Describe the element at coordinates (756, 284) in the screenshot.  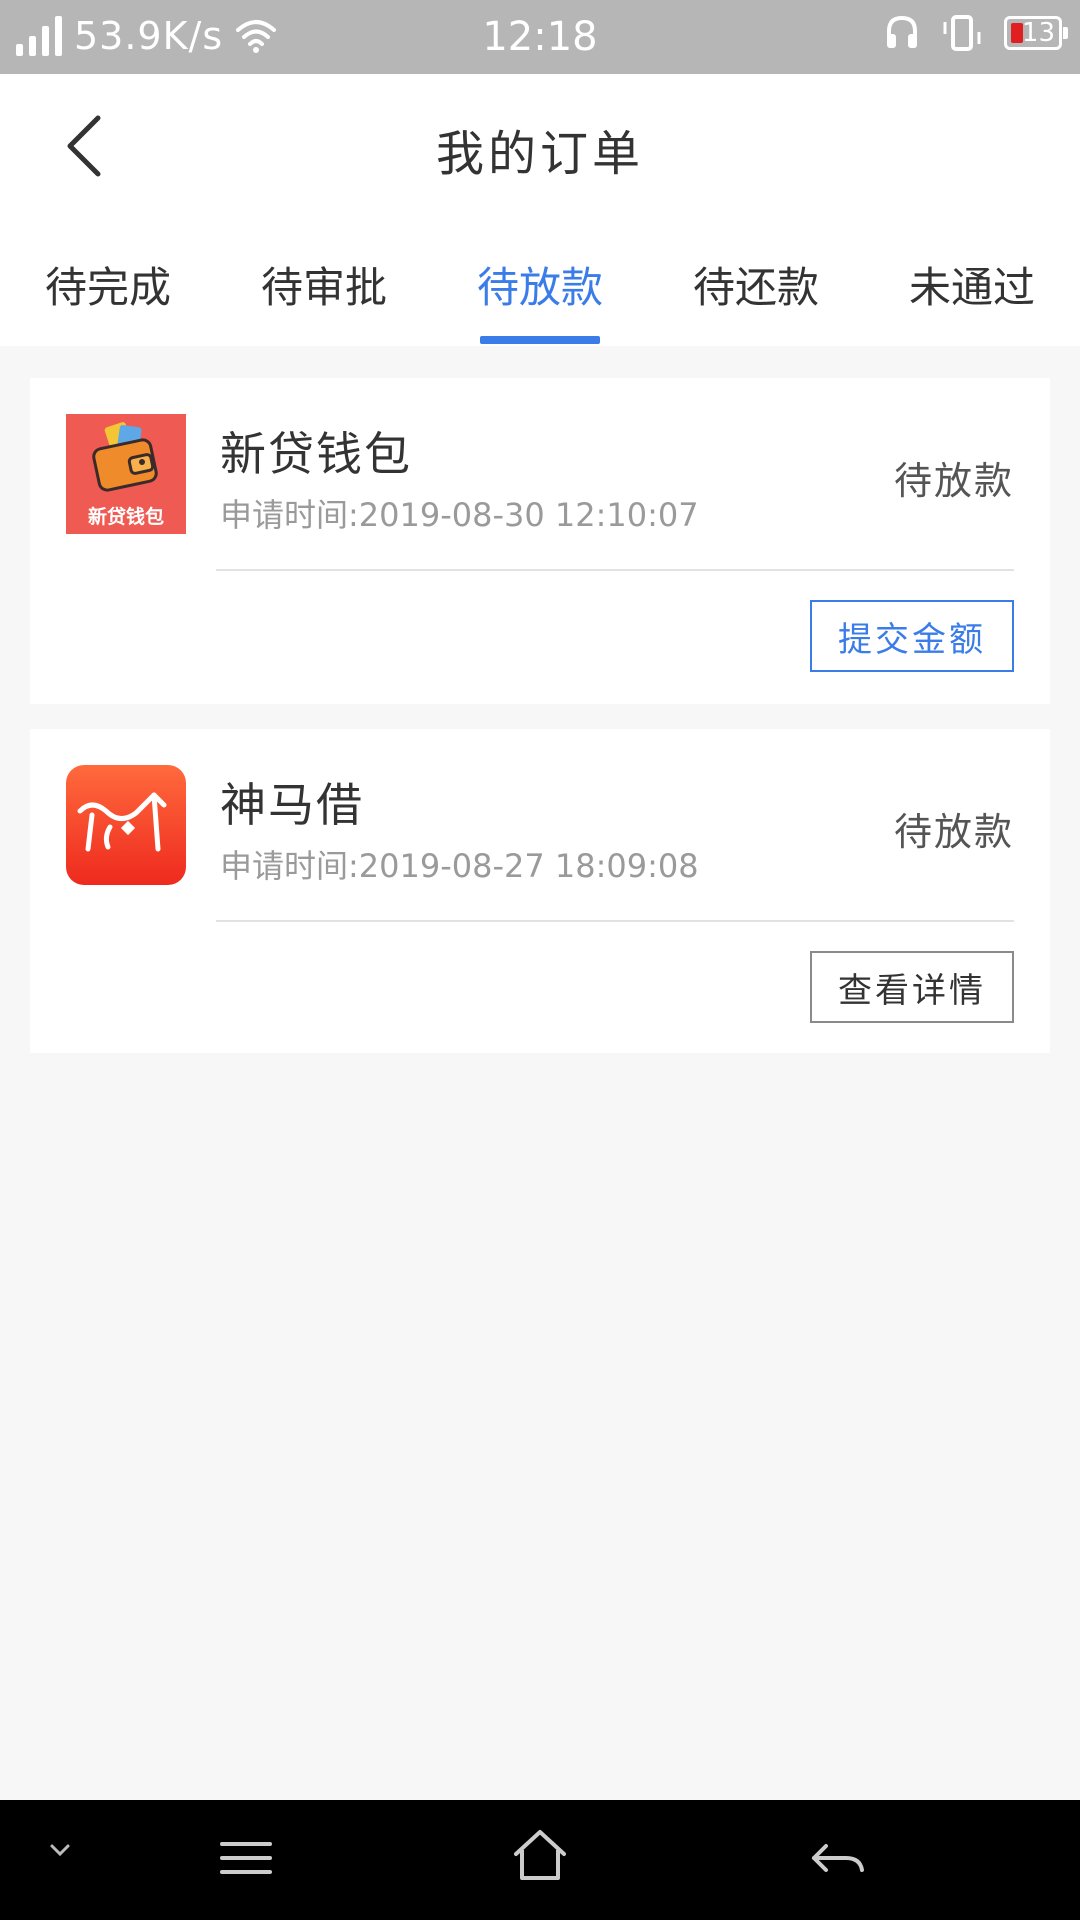
I see `tab-pending-repayment: 待还款` at that location.